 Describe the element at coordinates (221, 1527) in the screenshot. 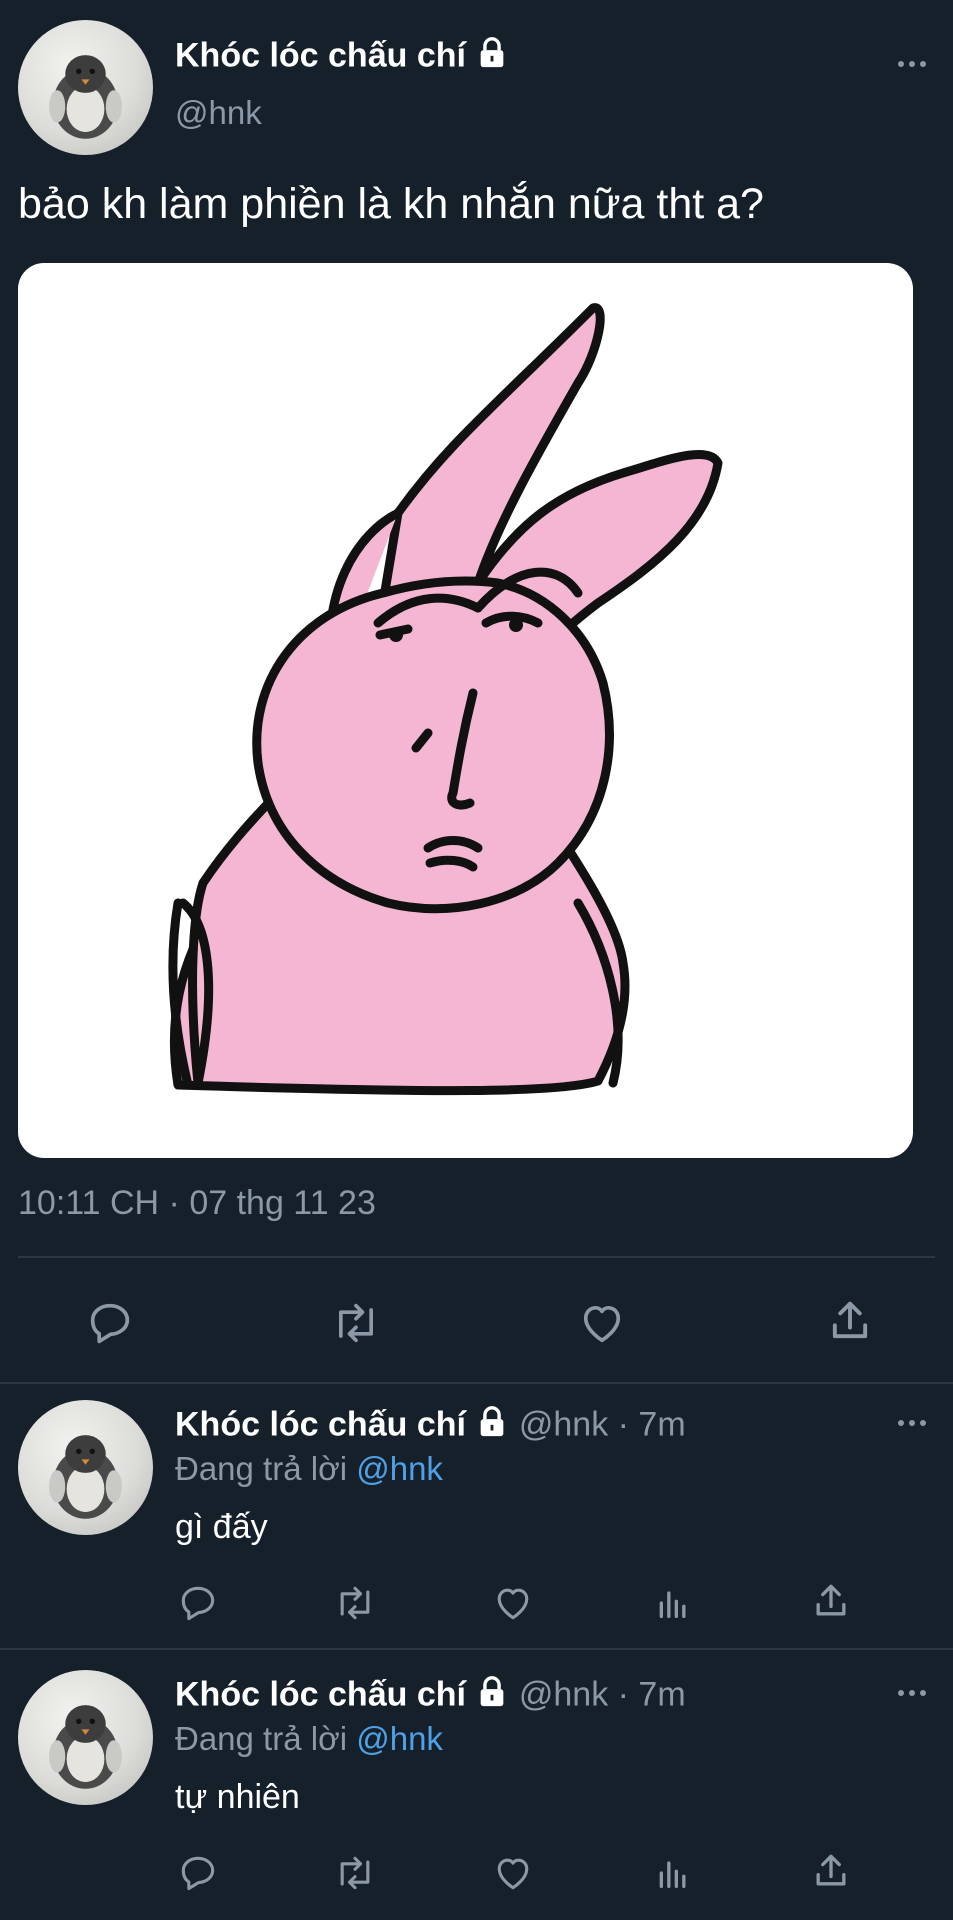

I see `reply-text: gì đấy` at that location.